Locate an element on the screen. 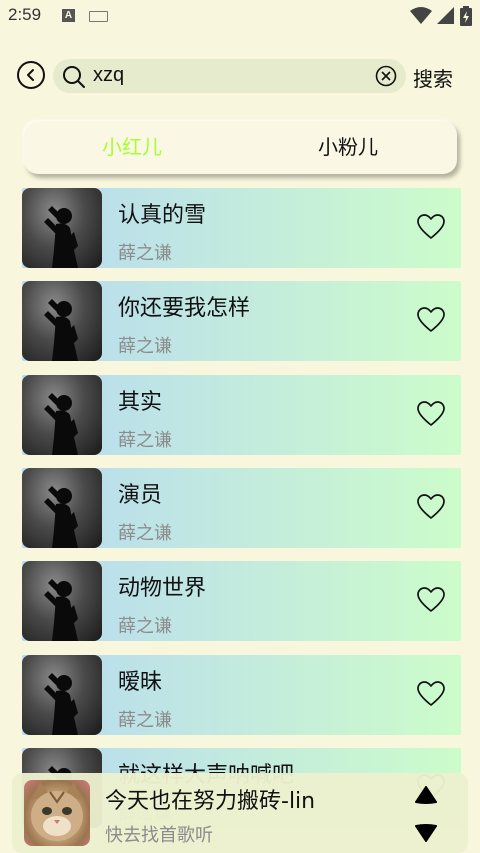  song-row: 演员 薛之谦 is located at coordinates (241, 507).